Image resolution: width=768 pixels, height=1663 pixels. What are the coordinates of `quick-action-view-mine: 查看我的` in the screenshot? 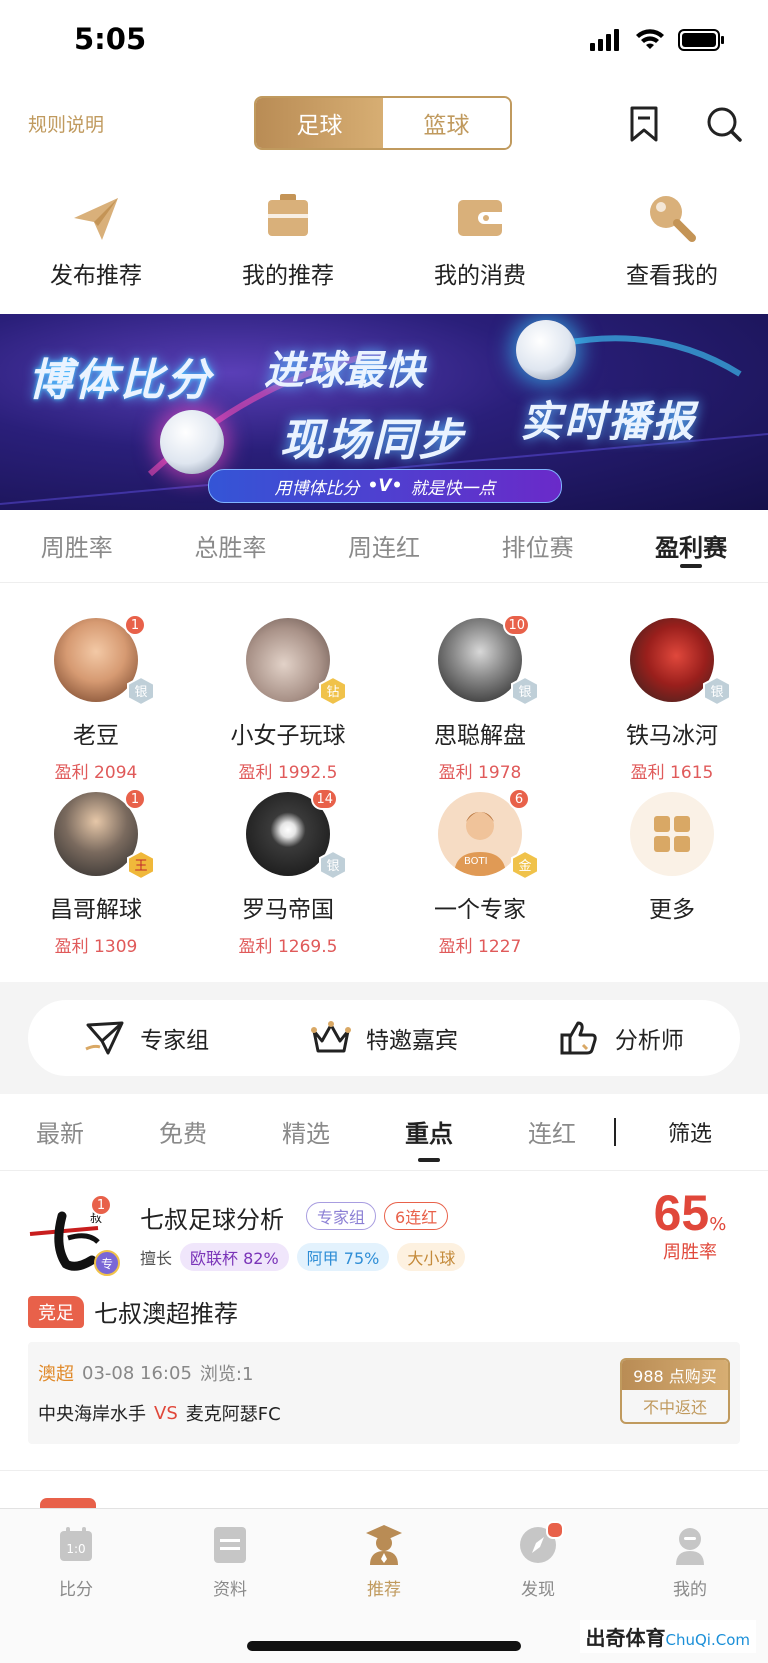 It's located at (672, 240).